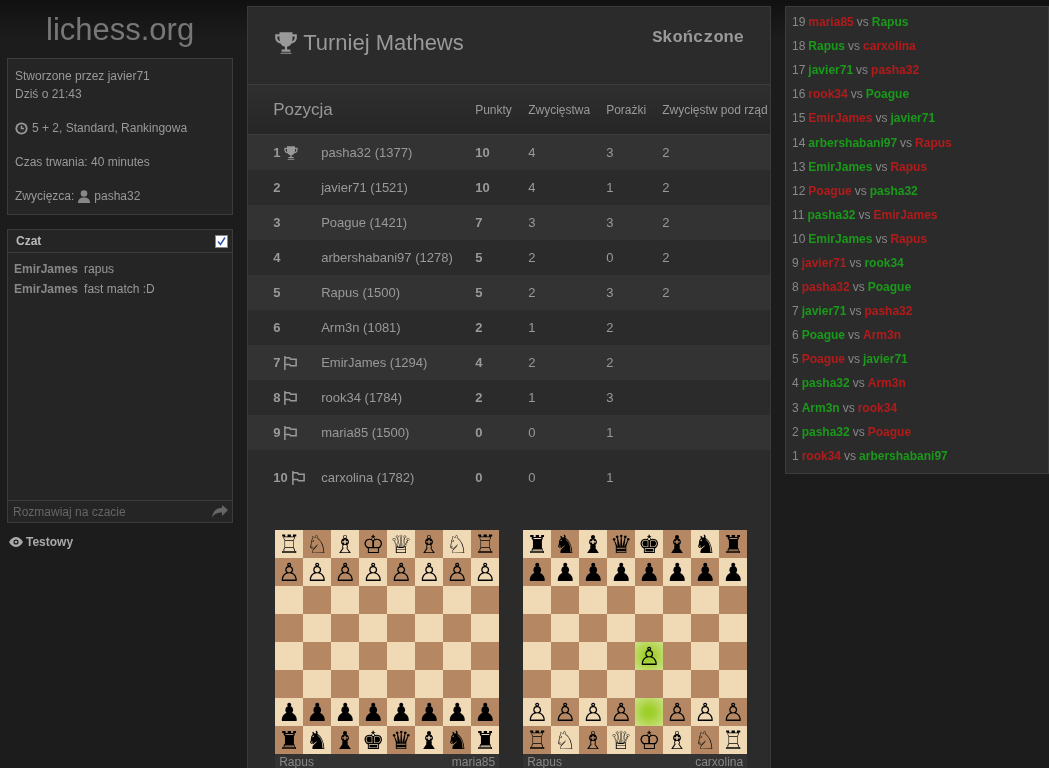  Describe the element at coordinates (117, 196) in the screenshot. I see `winner-link: pasha32` at that location.